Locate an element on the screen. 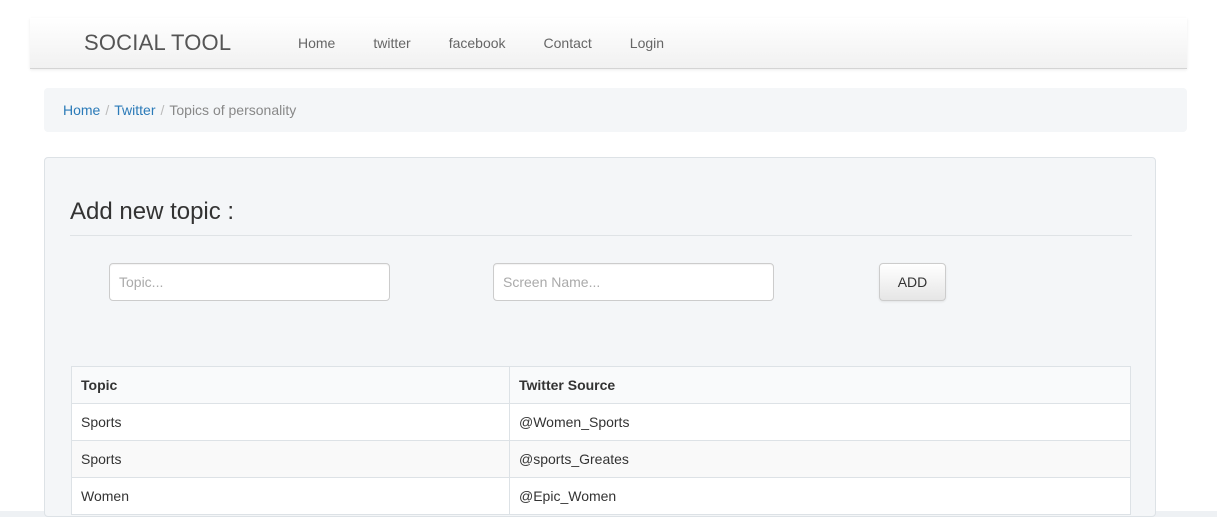 This screenshot has height=517, width=1217. cell-twitter-source: @Epic_Women is located at coordinates (820, 496).